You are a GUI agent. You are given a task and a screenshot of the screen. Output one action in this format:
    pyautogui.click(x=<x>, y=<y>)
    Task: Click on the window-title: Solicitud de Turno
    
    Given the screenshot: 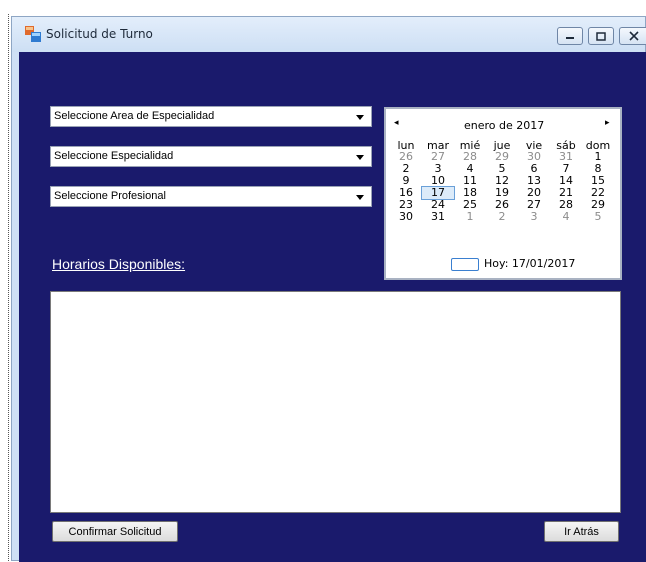 What is the action you would take?
    pyautogui.click(x=99, y=34)
    